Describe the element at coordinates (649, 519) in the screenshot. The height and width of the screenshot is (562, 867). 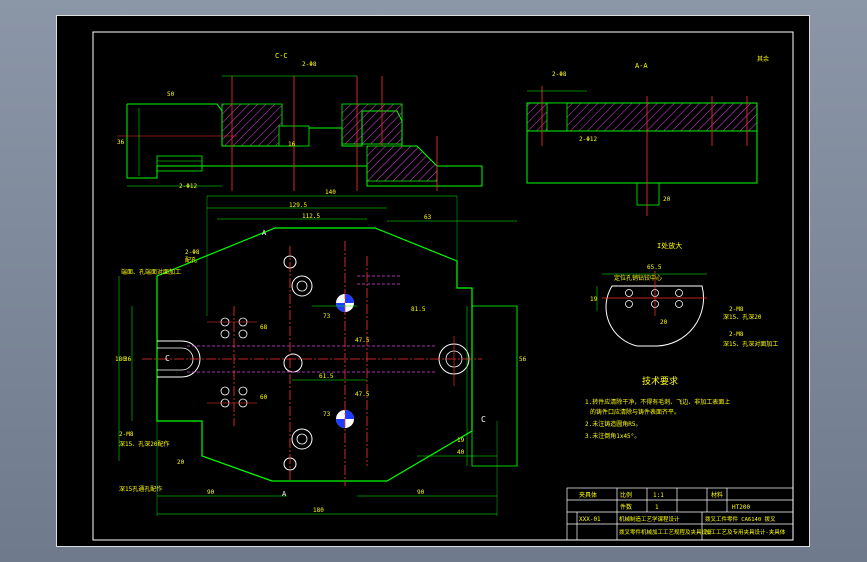
I see `tb-company1: 机械制造工艺学课程设计` at that location.